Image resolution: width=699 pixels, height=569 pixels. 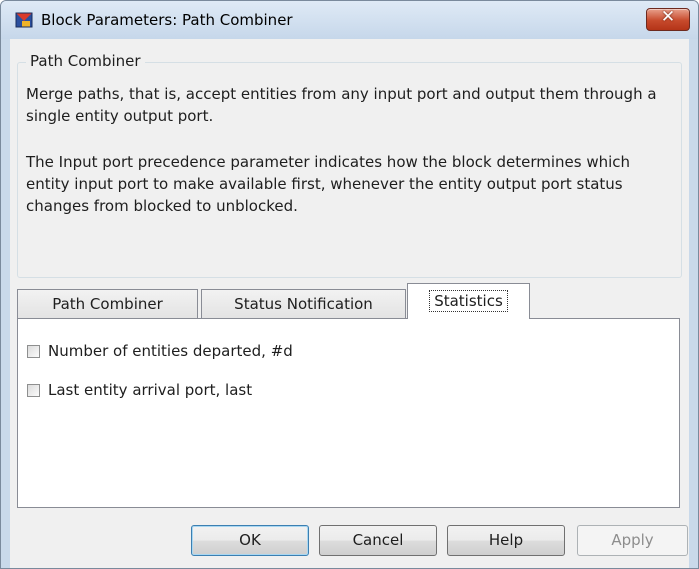 I want to click on apply-button: Apply, so click(x=632, y=540).